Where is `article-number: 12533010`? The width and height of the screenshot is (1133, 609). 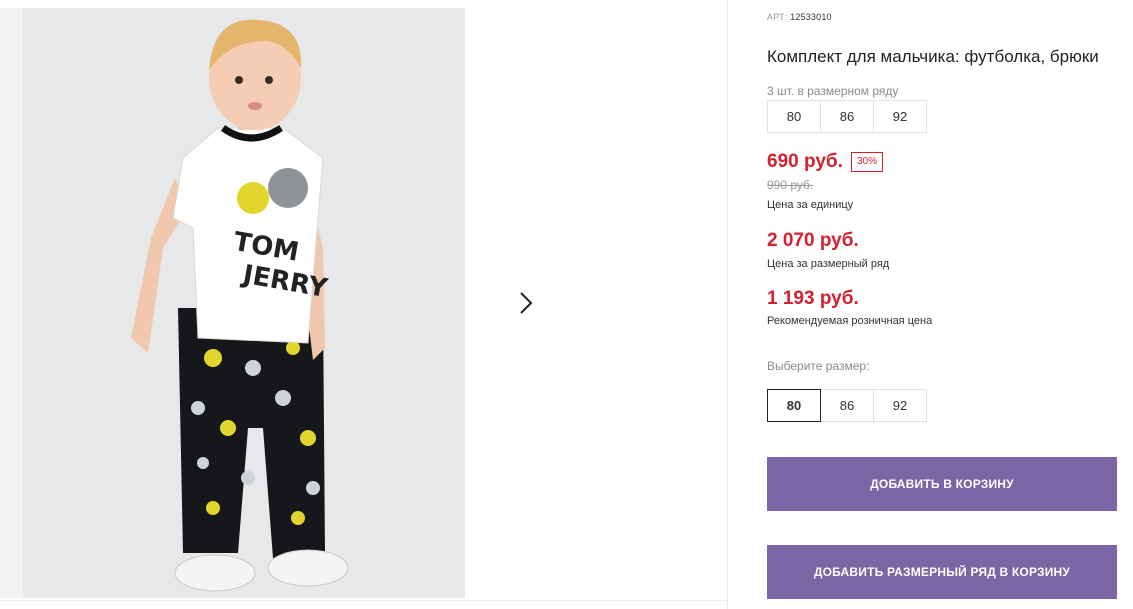
article-number: 12533010 is located at coordinates (811, 17).